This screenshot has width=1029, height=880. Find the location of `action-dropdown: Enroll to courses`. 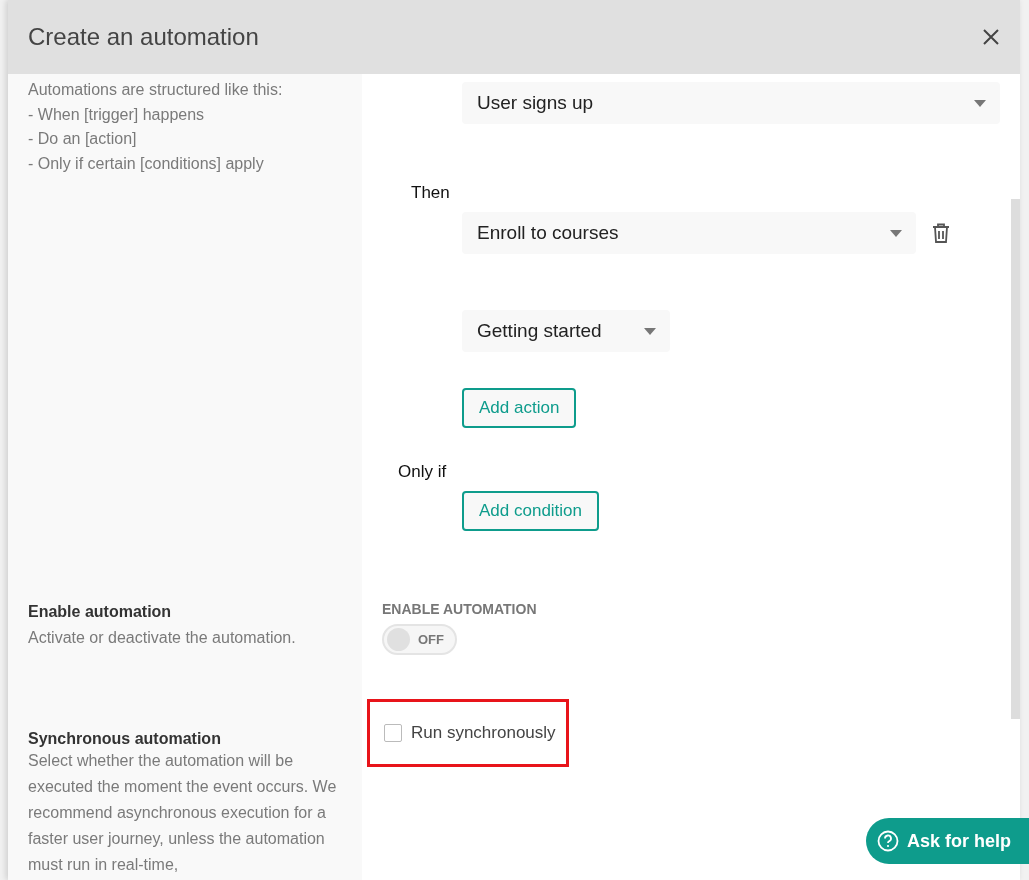

action-dropdown: Enroll to courses is located at coordinates (689, 233).